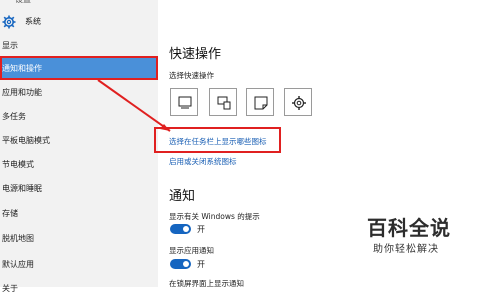 The width and height of the screenshot is (500, 300). I want to click on title-row: 设置 系统, so click(79, 18).